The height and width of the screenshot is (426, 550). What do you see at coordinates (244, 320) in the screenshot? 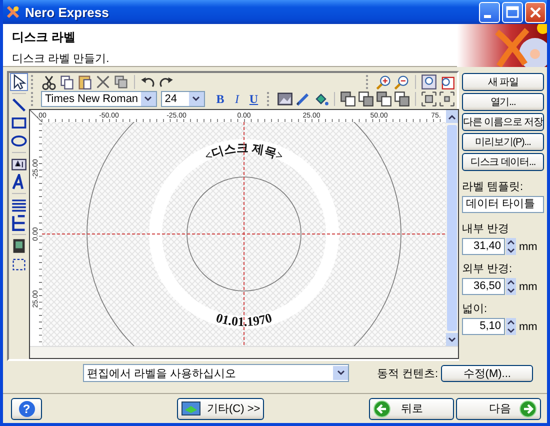
I see `disc-date: 01.01.1970` at bounding box center [244, 320].